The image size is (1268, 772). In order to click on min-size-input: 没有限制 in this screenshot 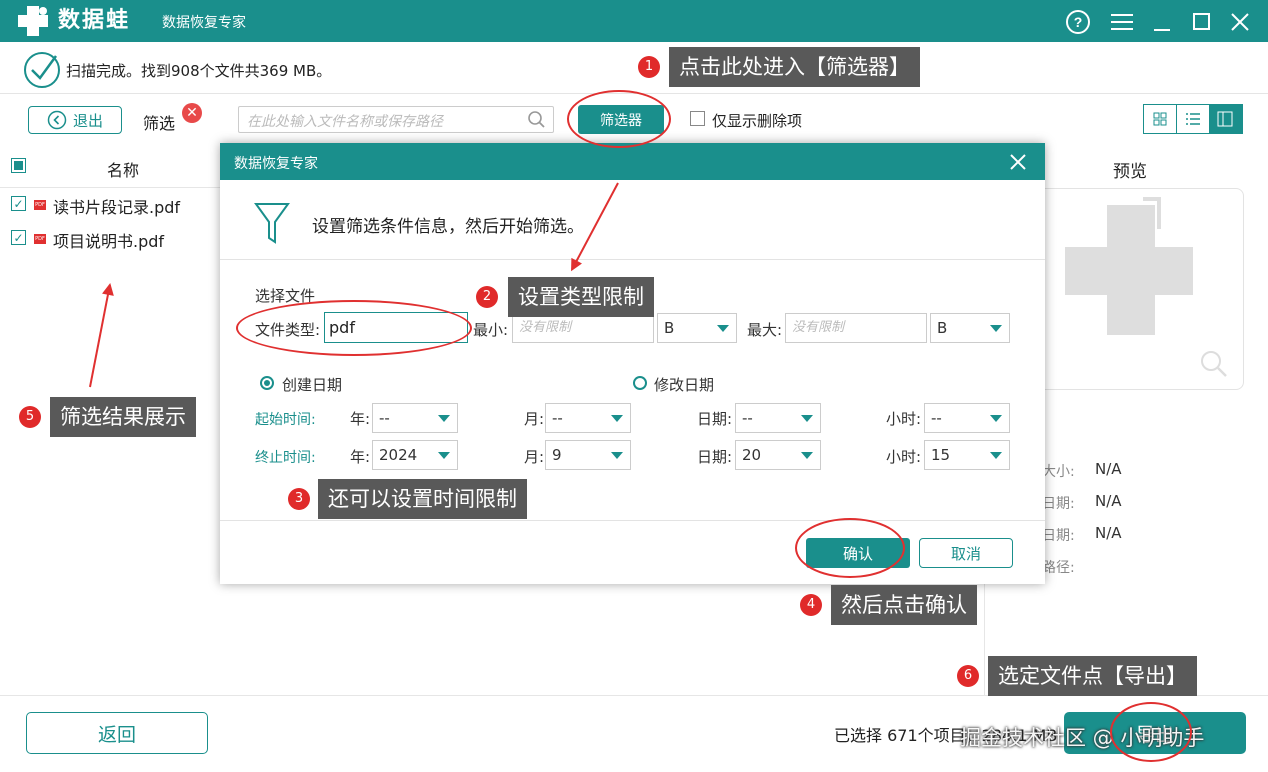, I will do `click(583, 328)`.